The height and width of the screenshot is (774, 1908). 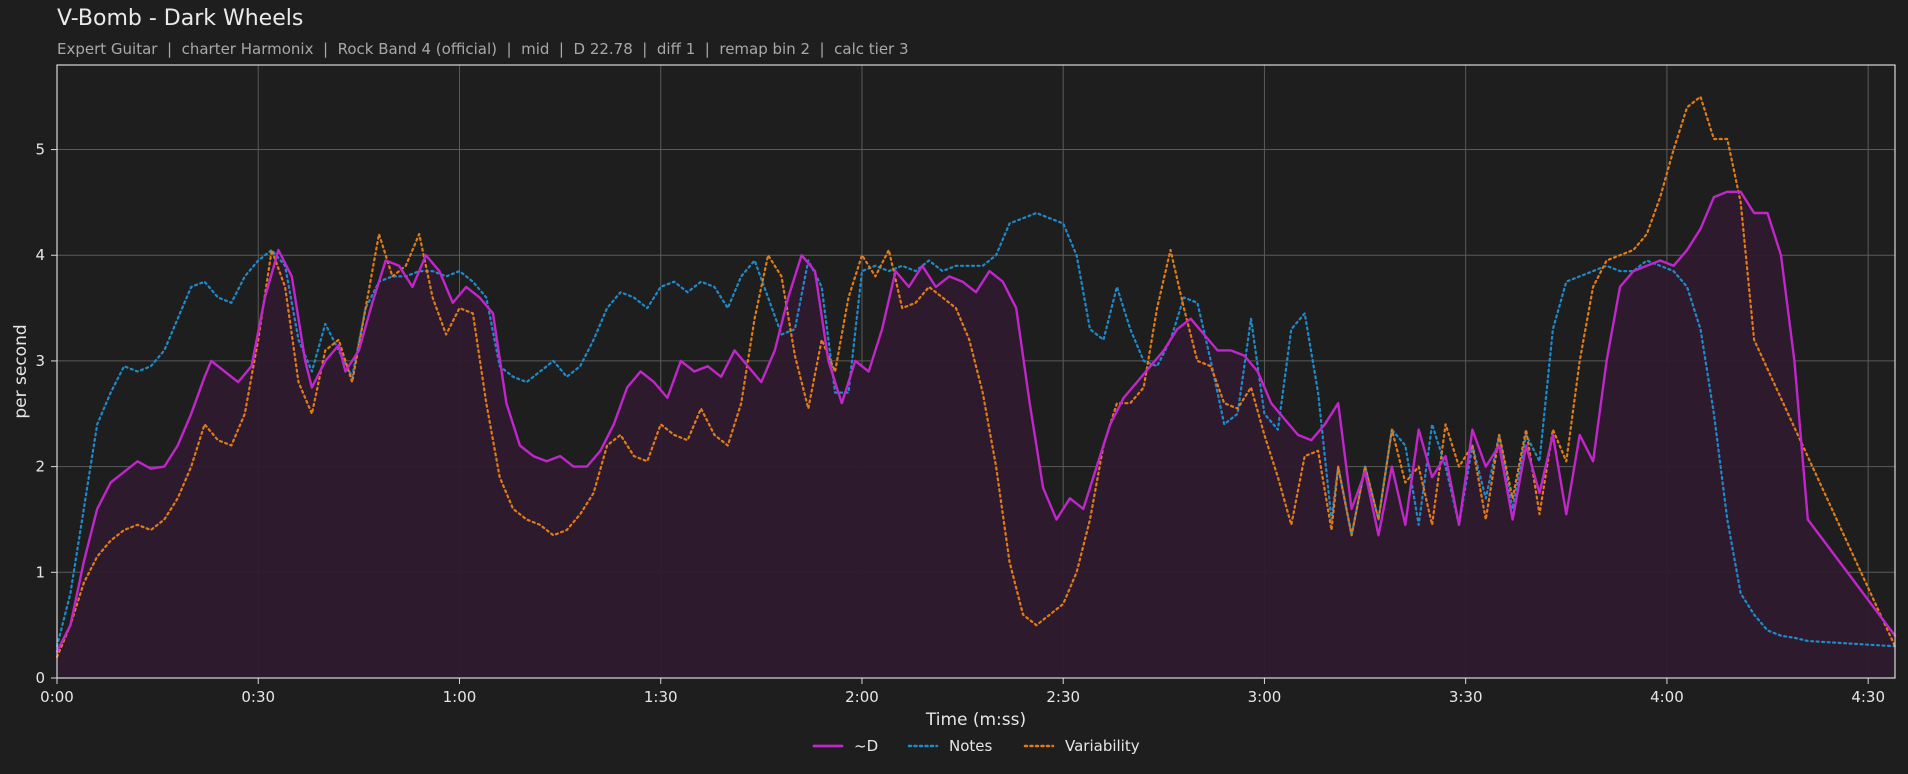 I want to click on legend-item: Variability, so click(x=1081, y=746).